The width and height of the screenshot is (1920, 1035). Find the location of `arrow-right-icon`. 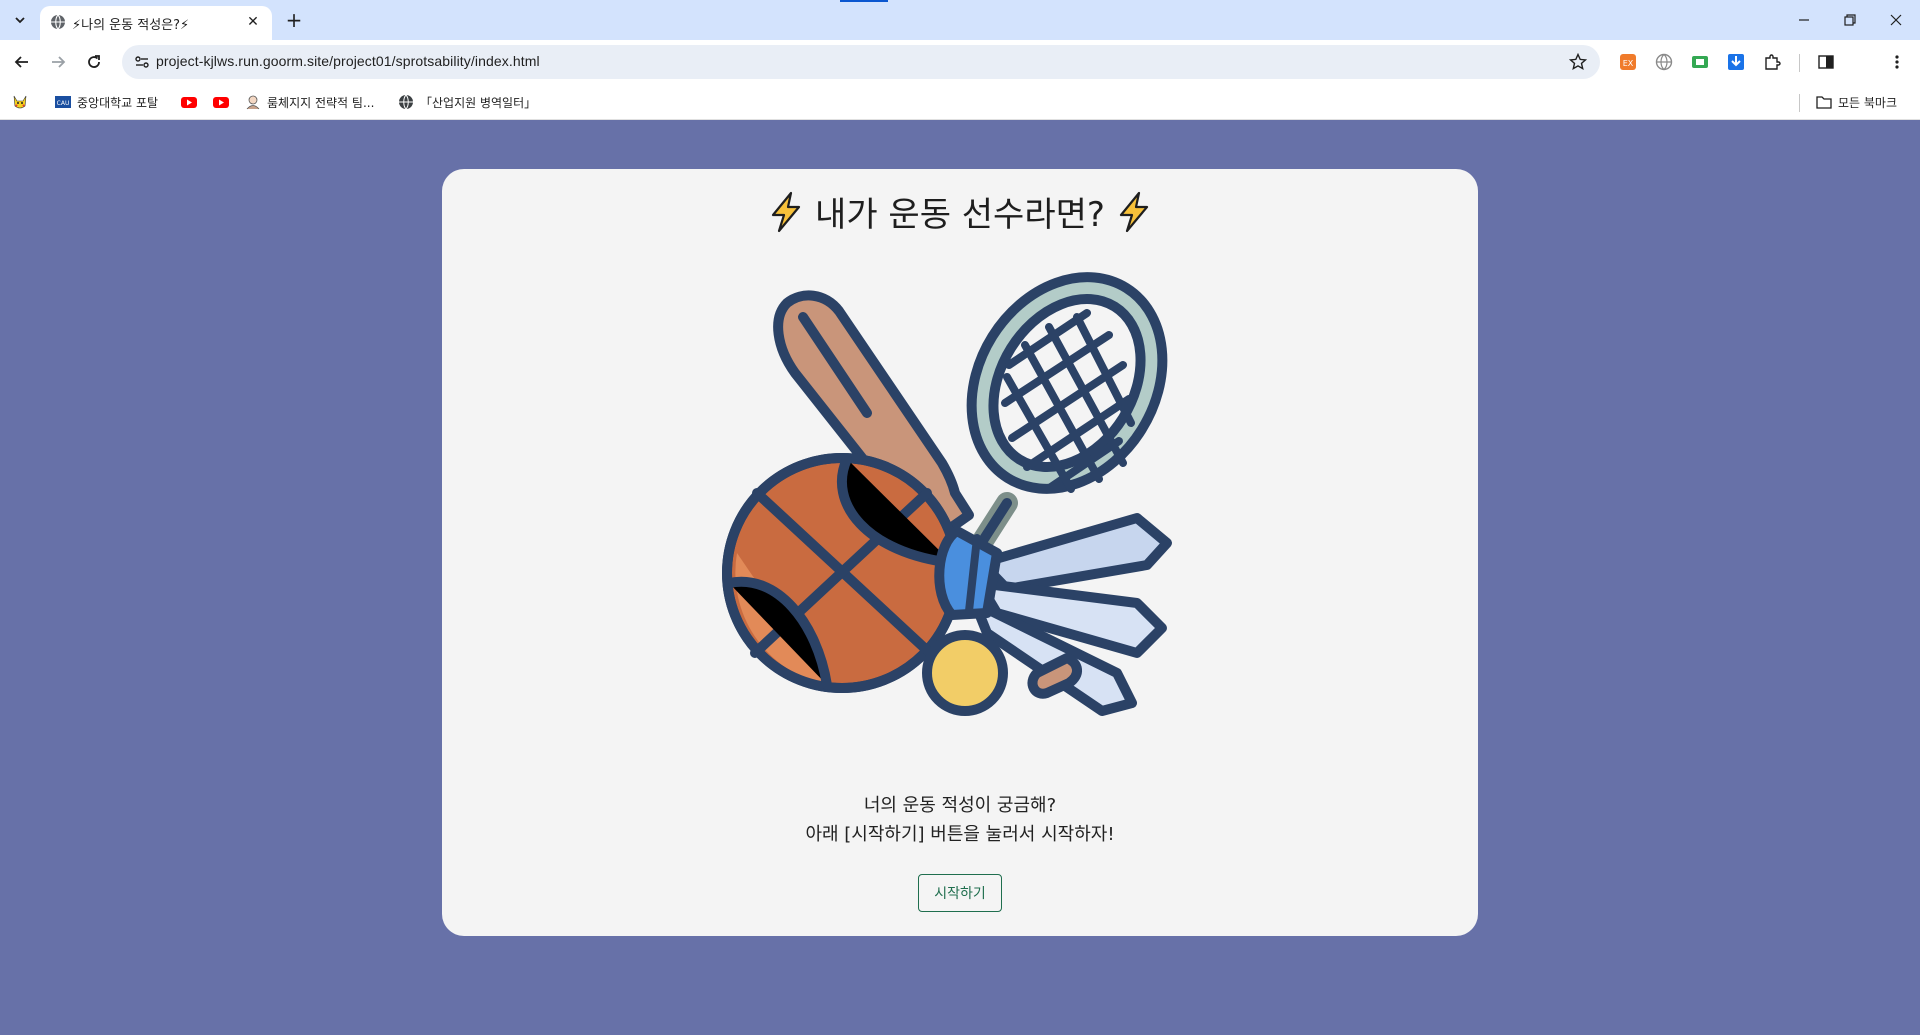

arrow-right-icon is located at coordinates (59, 62).